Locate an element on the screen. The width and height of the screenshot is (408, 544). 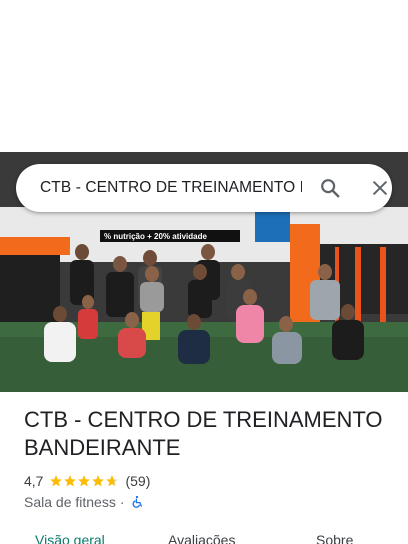
gym-banner-text: % nutrição + 20% atividade is located at coordinates (155, 236).